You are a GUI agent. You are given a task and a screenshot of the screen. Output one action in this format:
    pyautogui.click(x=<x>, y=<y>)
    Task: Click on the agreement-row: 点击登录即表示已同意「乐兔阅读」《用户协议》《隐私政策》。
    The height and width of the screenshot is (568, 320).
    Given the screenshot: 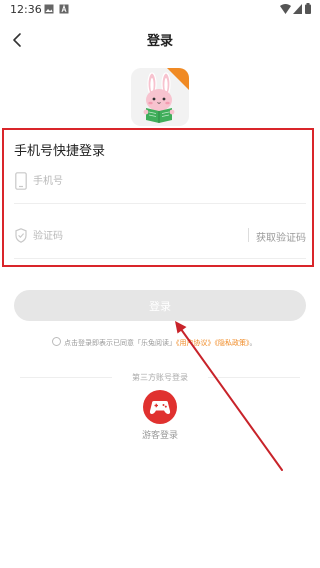 What is the action you would take?
    pyautogui.click(x=182, y=342)
    